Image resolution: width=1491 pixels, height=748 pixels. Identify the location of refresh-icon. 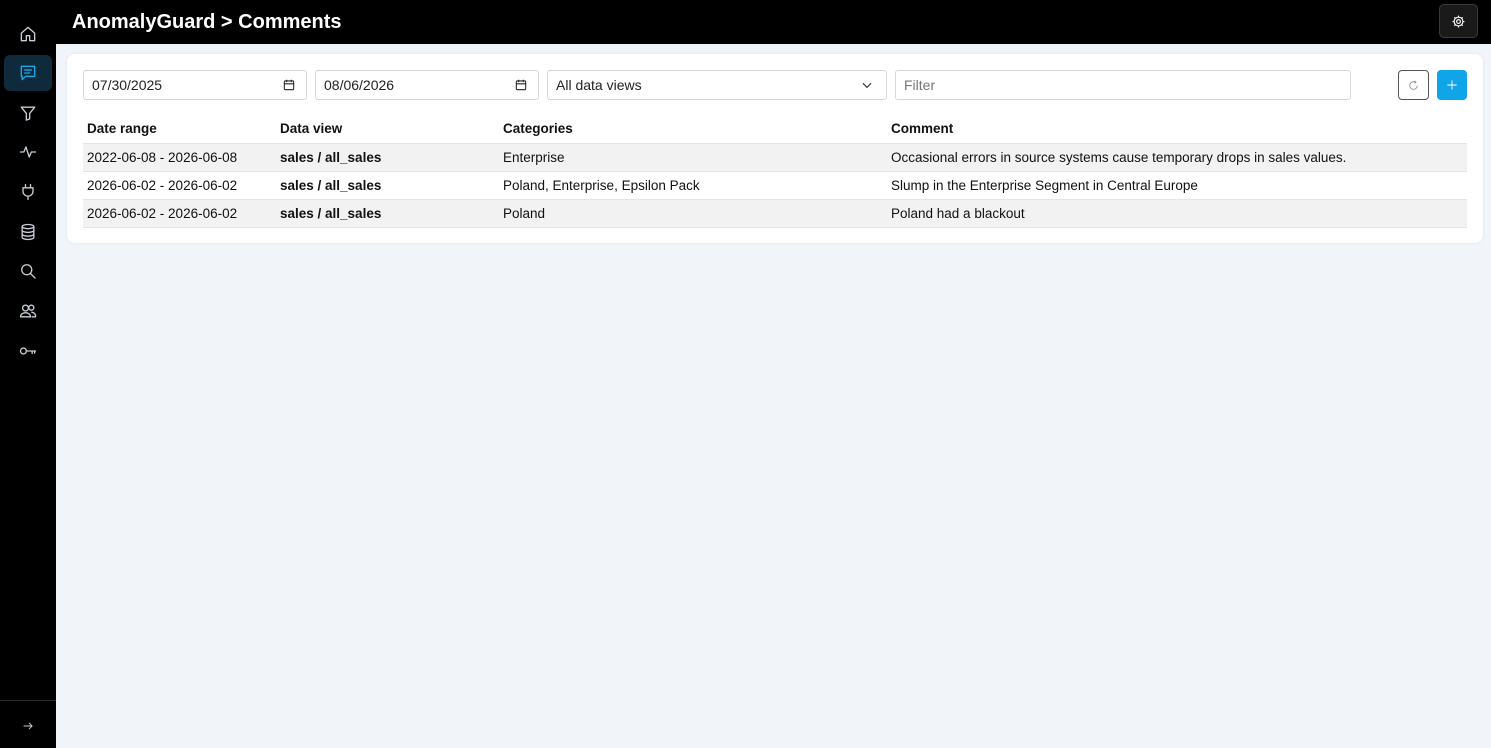
(1413, 85).